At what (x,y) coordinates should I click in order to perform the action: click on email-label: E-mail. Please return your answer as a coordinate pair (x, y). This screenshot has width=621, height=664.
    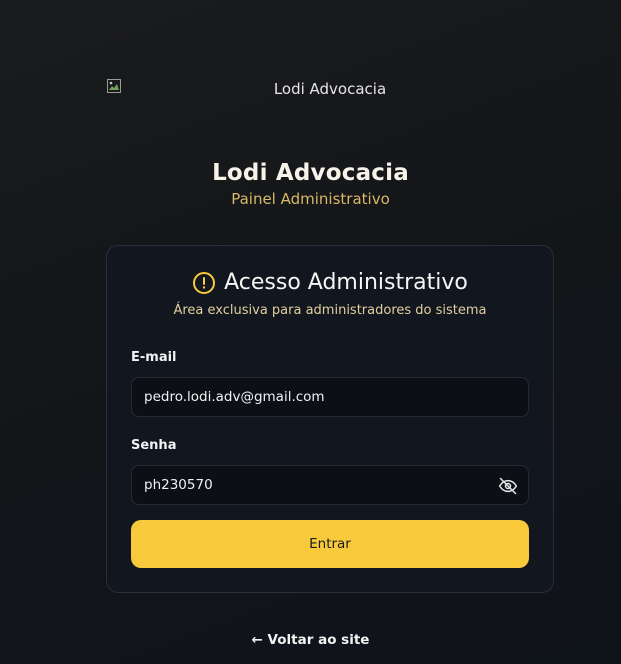
    Looking at the image, I should click on (154, 357).